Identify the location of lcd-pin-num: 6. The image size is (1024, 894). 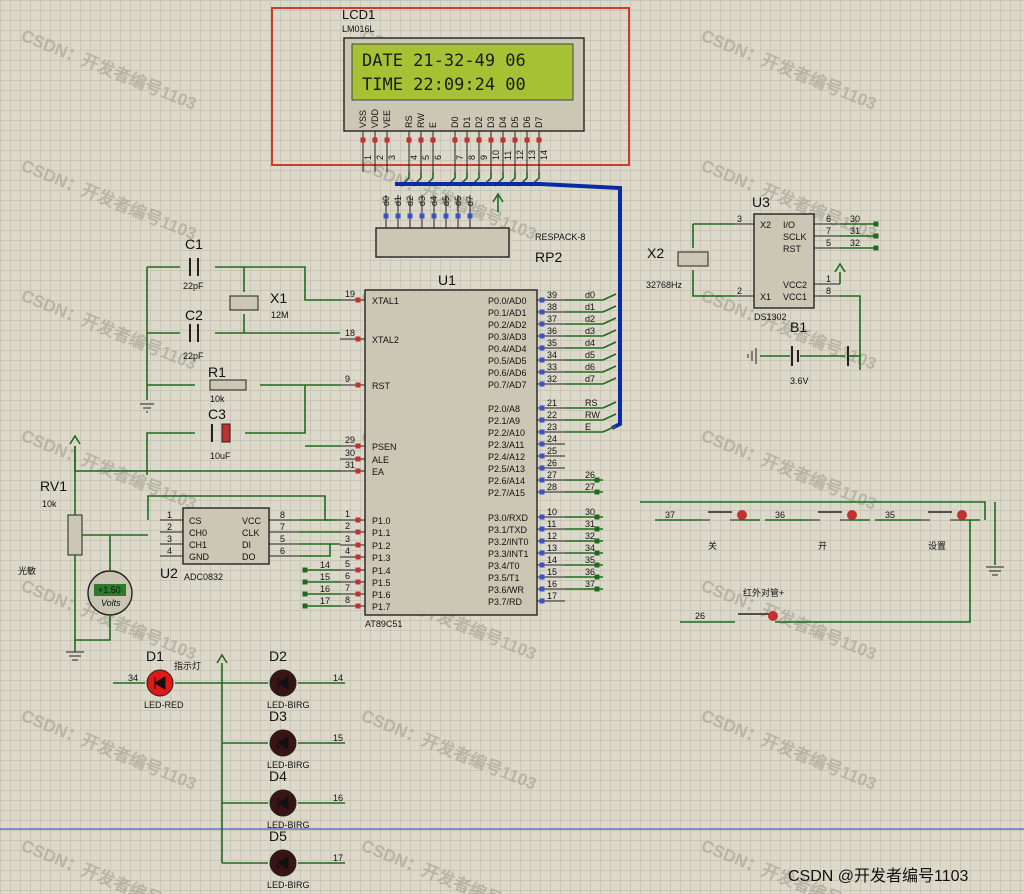
(438, 157).